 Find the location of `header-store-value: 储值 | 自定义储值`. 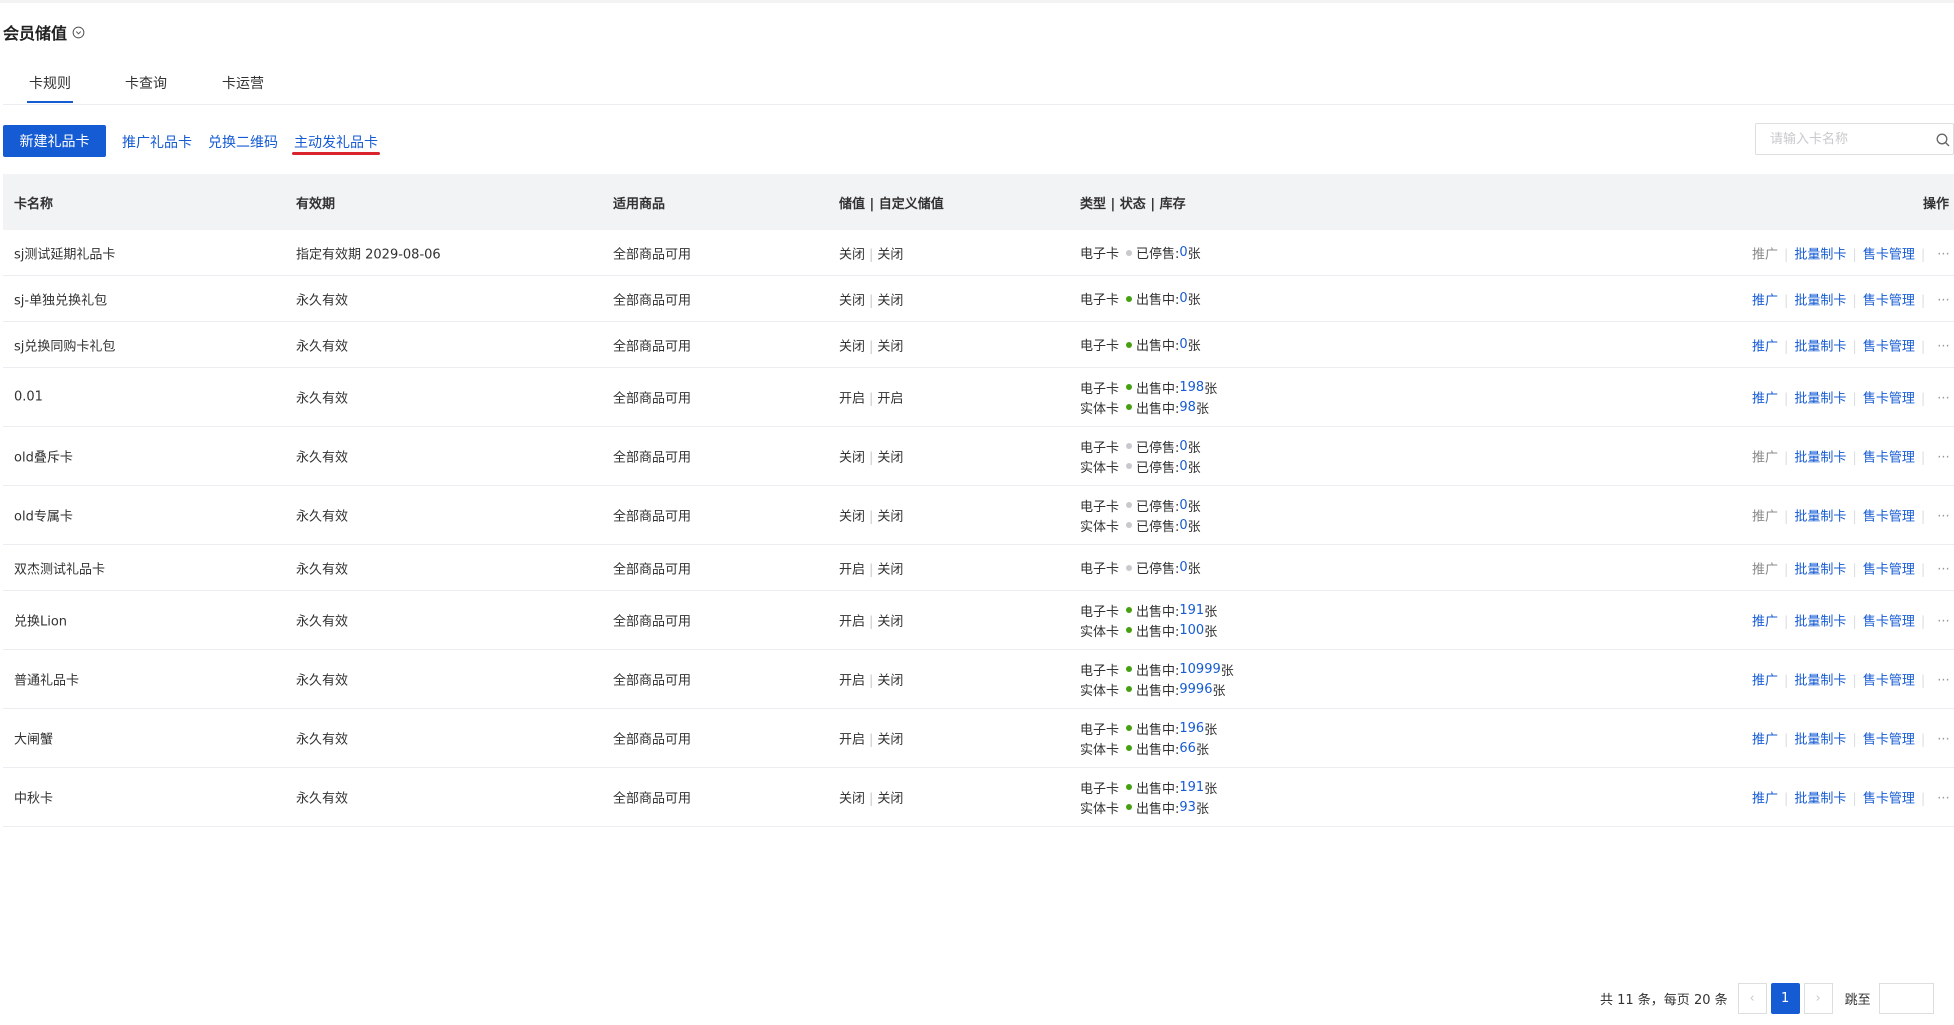

header-store-value: 储值 | 自定义储值 is located at coordinates (891, 204).